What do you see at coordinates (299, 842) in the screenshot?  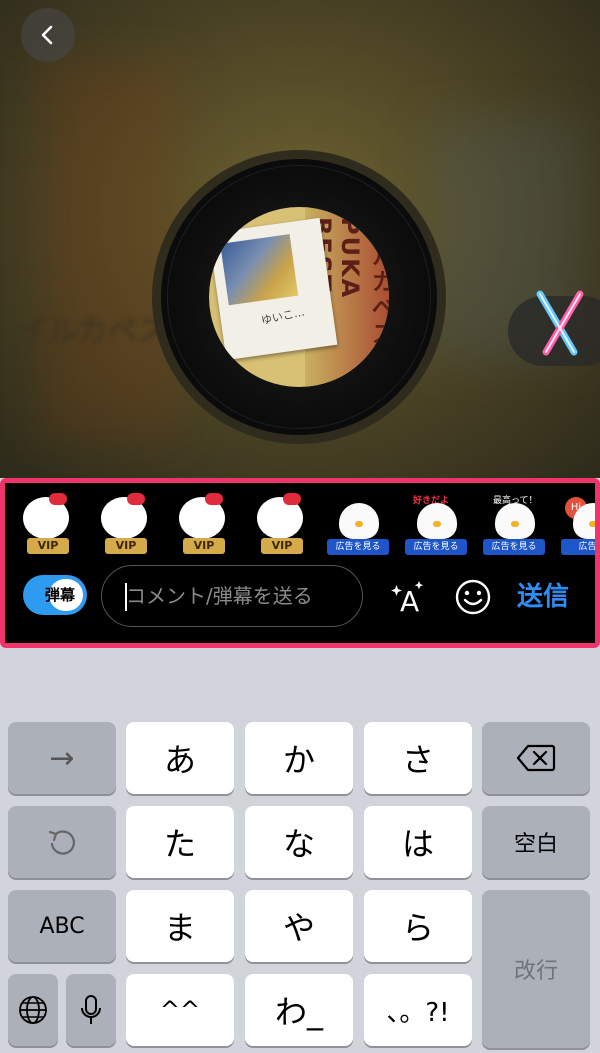 I see `key-na: な` at bounding box center [299, 842].